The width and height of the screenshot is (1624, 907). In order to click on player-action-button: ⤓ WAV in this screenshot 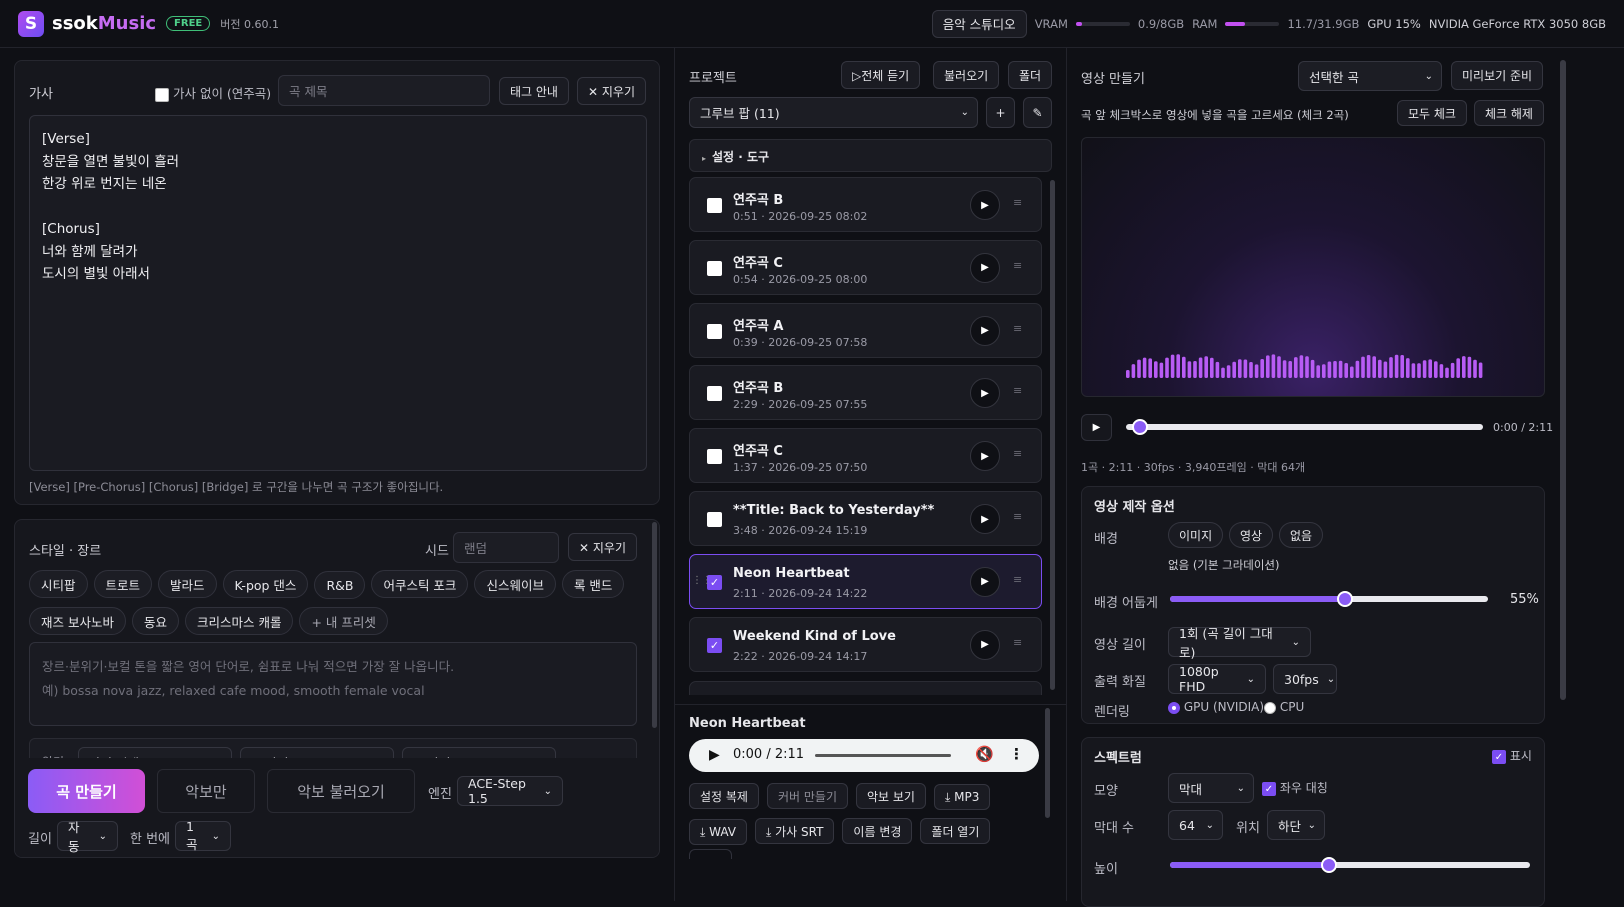, I will do `click(718, 832)`.